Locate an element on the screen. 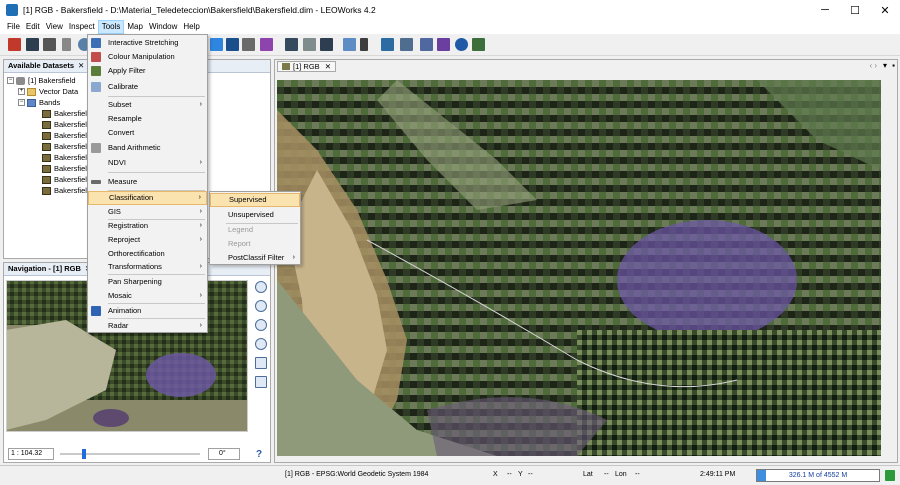  lat-label: Lat is located at coordinates (588, 474).